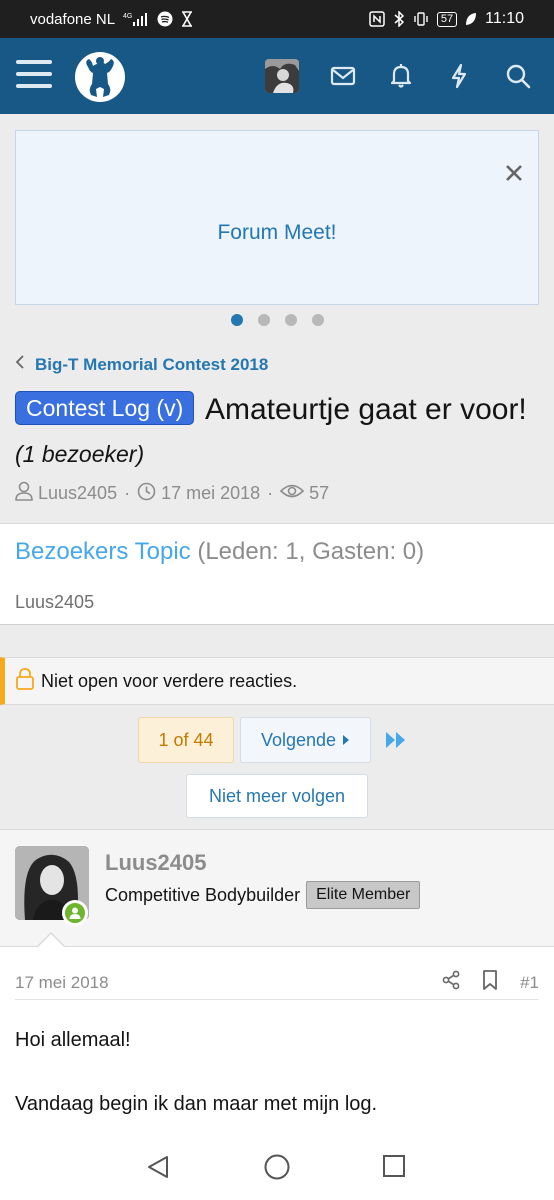 Image resolution: width=554 pixels, height=1200 pixels. I want to click on notice-text: Forum Meet!, so click(277, 233).